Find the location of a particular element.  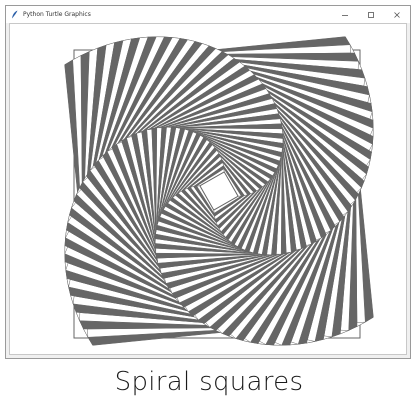

feather-icon is located at coordinates (15, 14).